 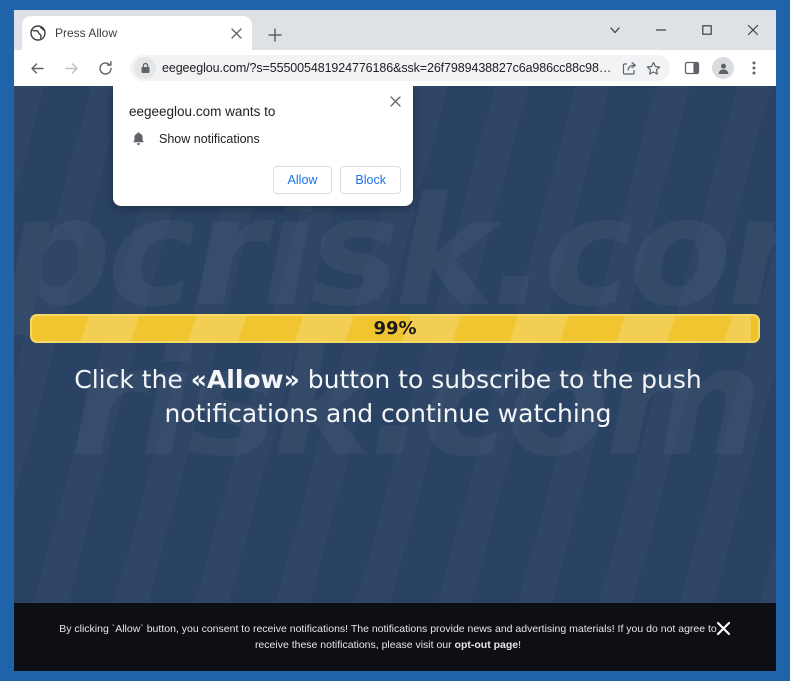 What do you see at coordinates (615, 30) in the screenshot?
I see `tab-search-chevron-down-icon` at bounding box center [615, 30].